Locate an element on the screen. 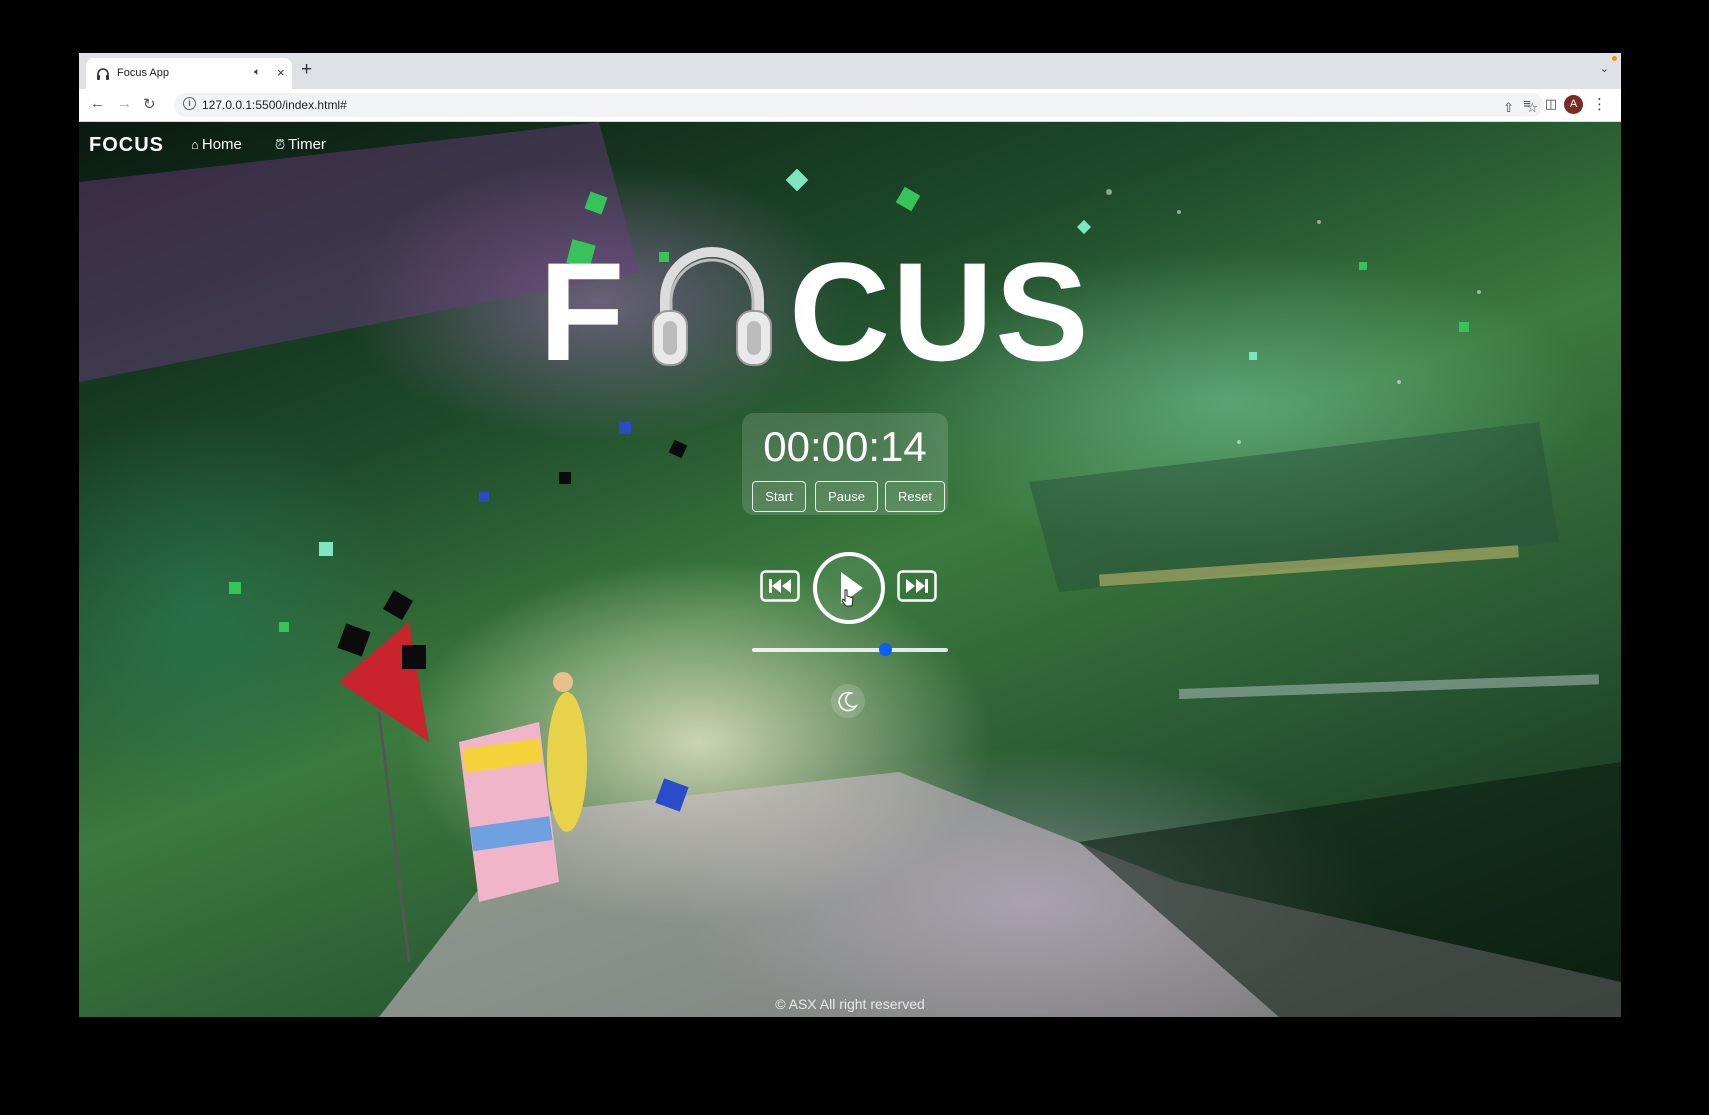 The height and width of the screenshot is (1115, 1709). tab-title: Focus App is located at coordinates (143, 73).